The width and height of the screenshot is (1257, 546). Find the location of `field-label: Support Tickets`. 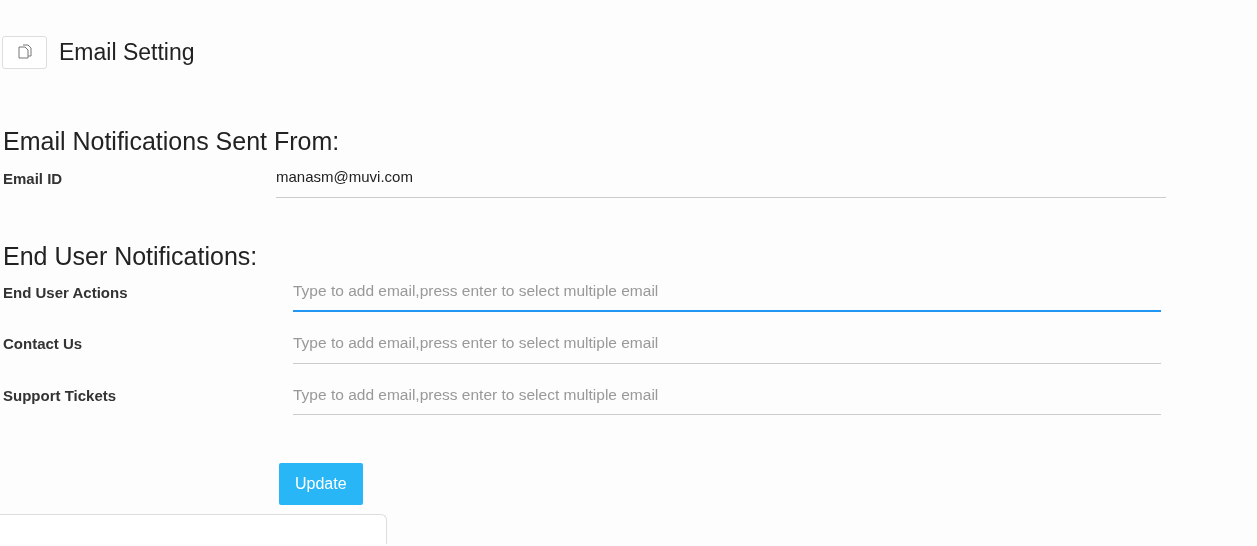

field-label: Support Tickets is located at coordinates (60, 395).